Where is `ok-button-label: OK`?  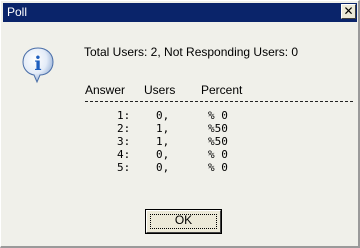 ok-button-label: OK is located at coordinates (183, 220).